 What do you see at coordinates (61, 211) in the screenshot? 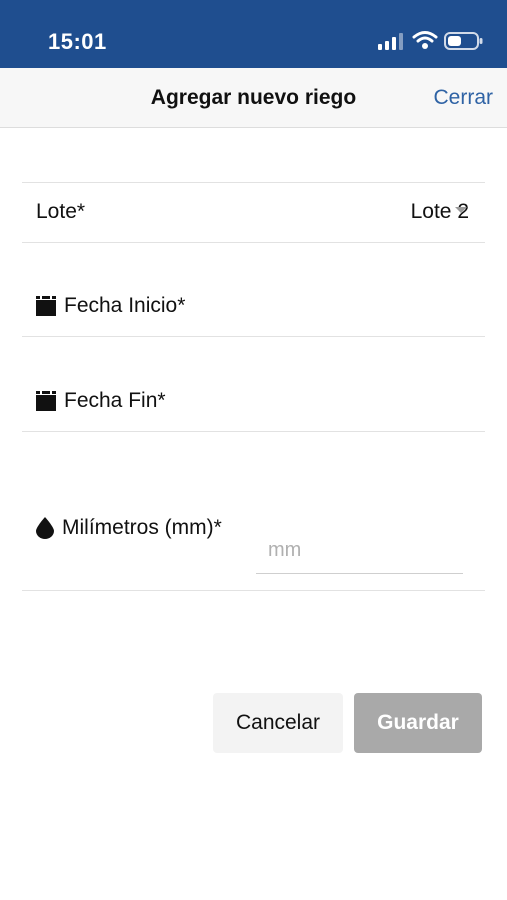
I see `lote-label: Lote*` at bounding box center [61, 211].